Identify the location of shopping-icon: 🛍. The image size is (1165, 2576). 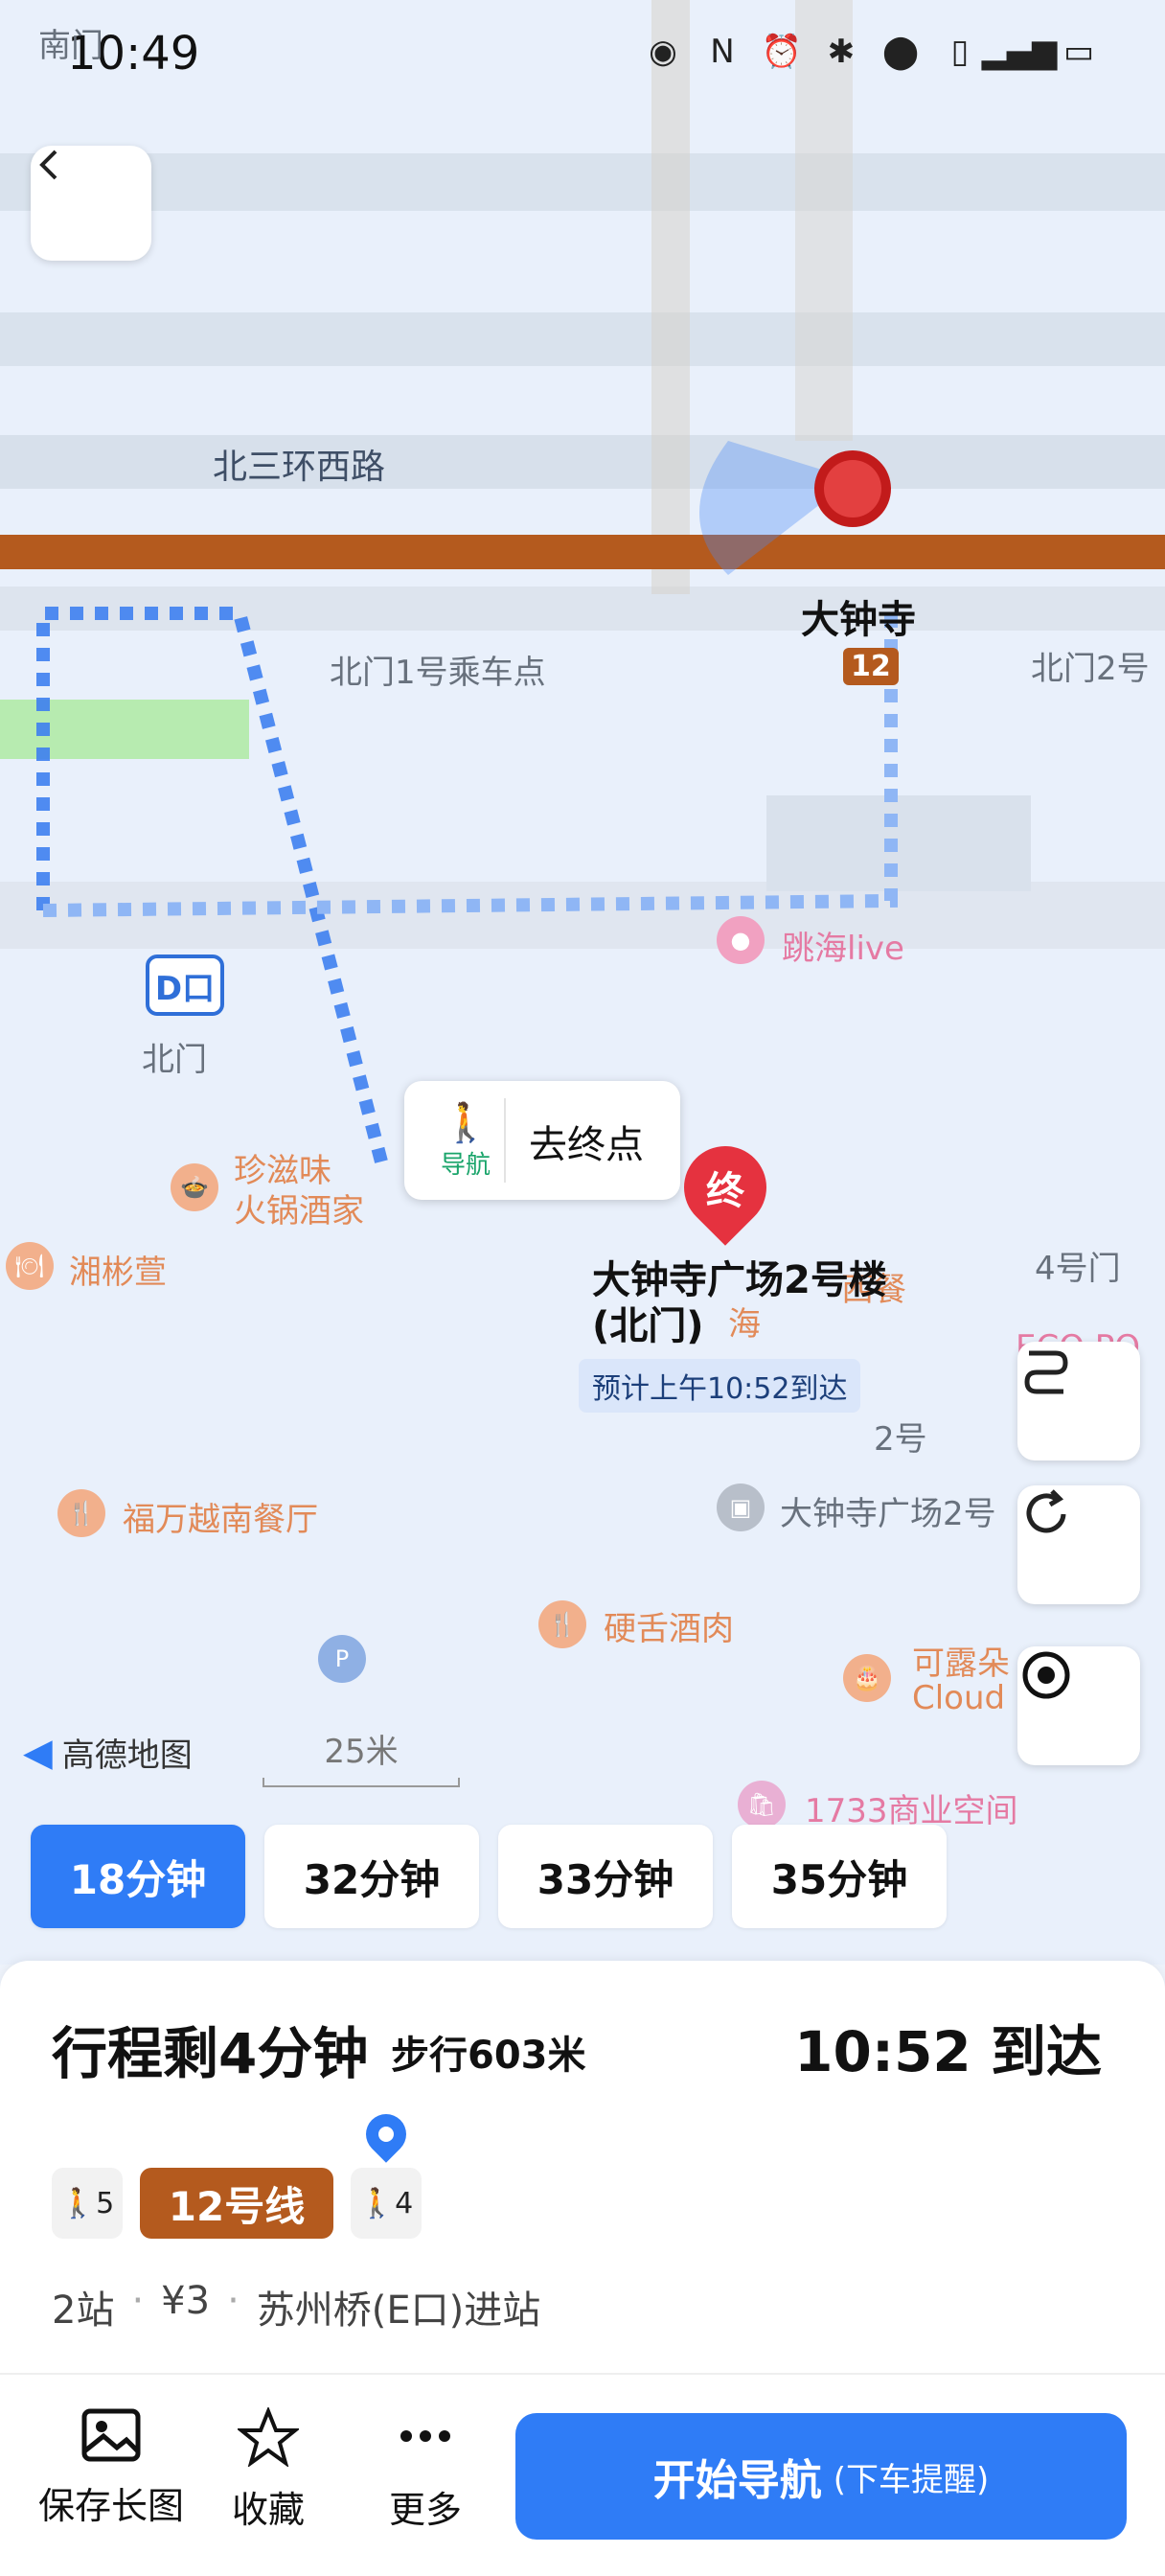
(762, 1805).